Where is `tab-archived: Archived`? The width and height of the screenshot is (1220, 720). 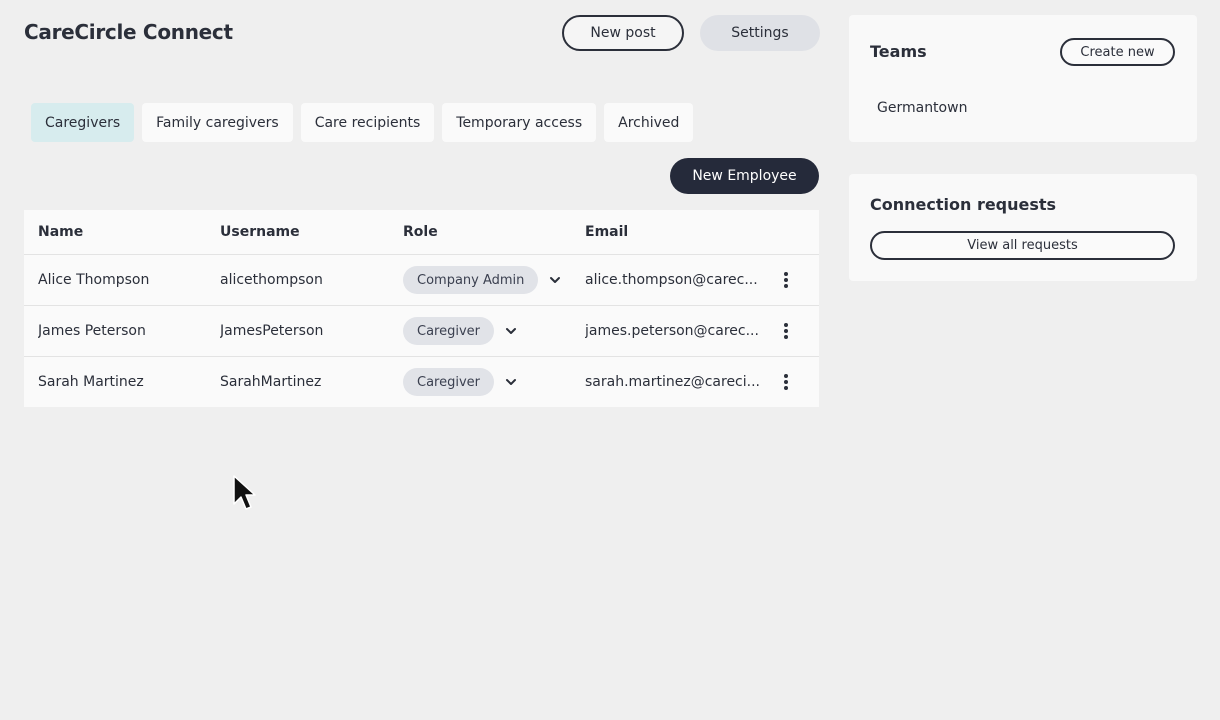 tab-archived: Archived is located at coordinates (649, 122).